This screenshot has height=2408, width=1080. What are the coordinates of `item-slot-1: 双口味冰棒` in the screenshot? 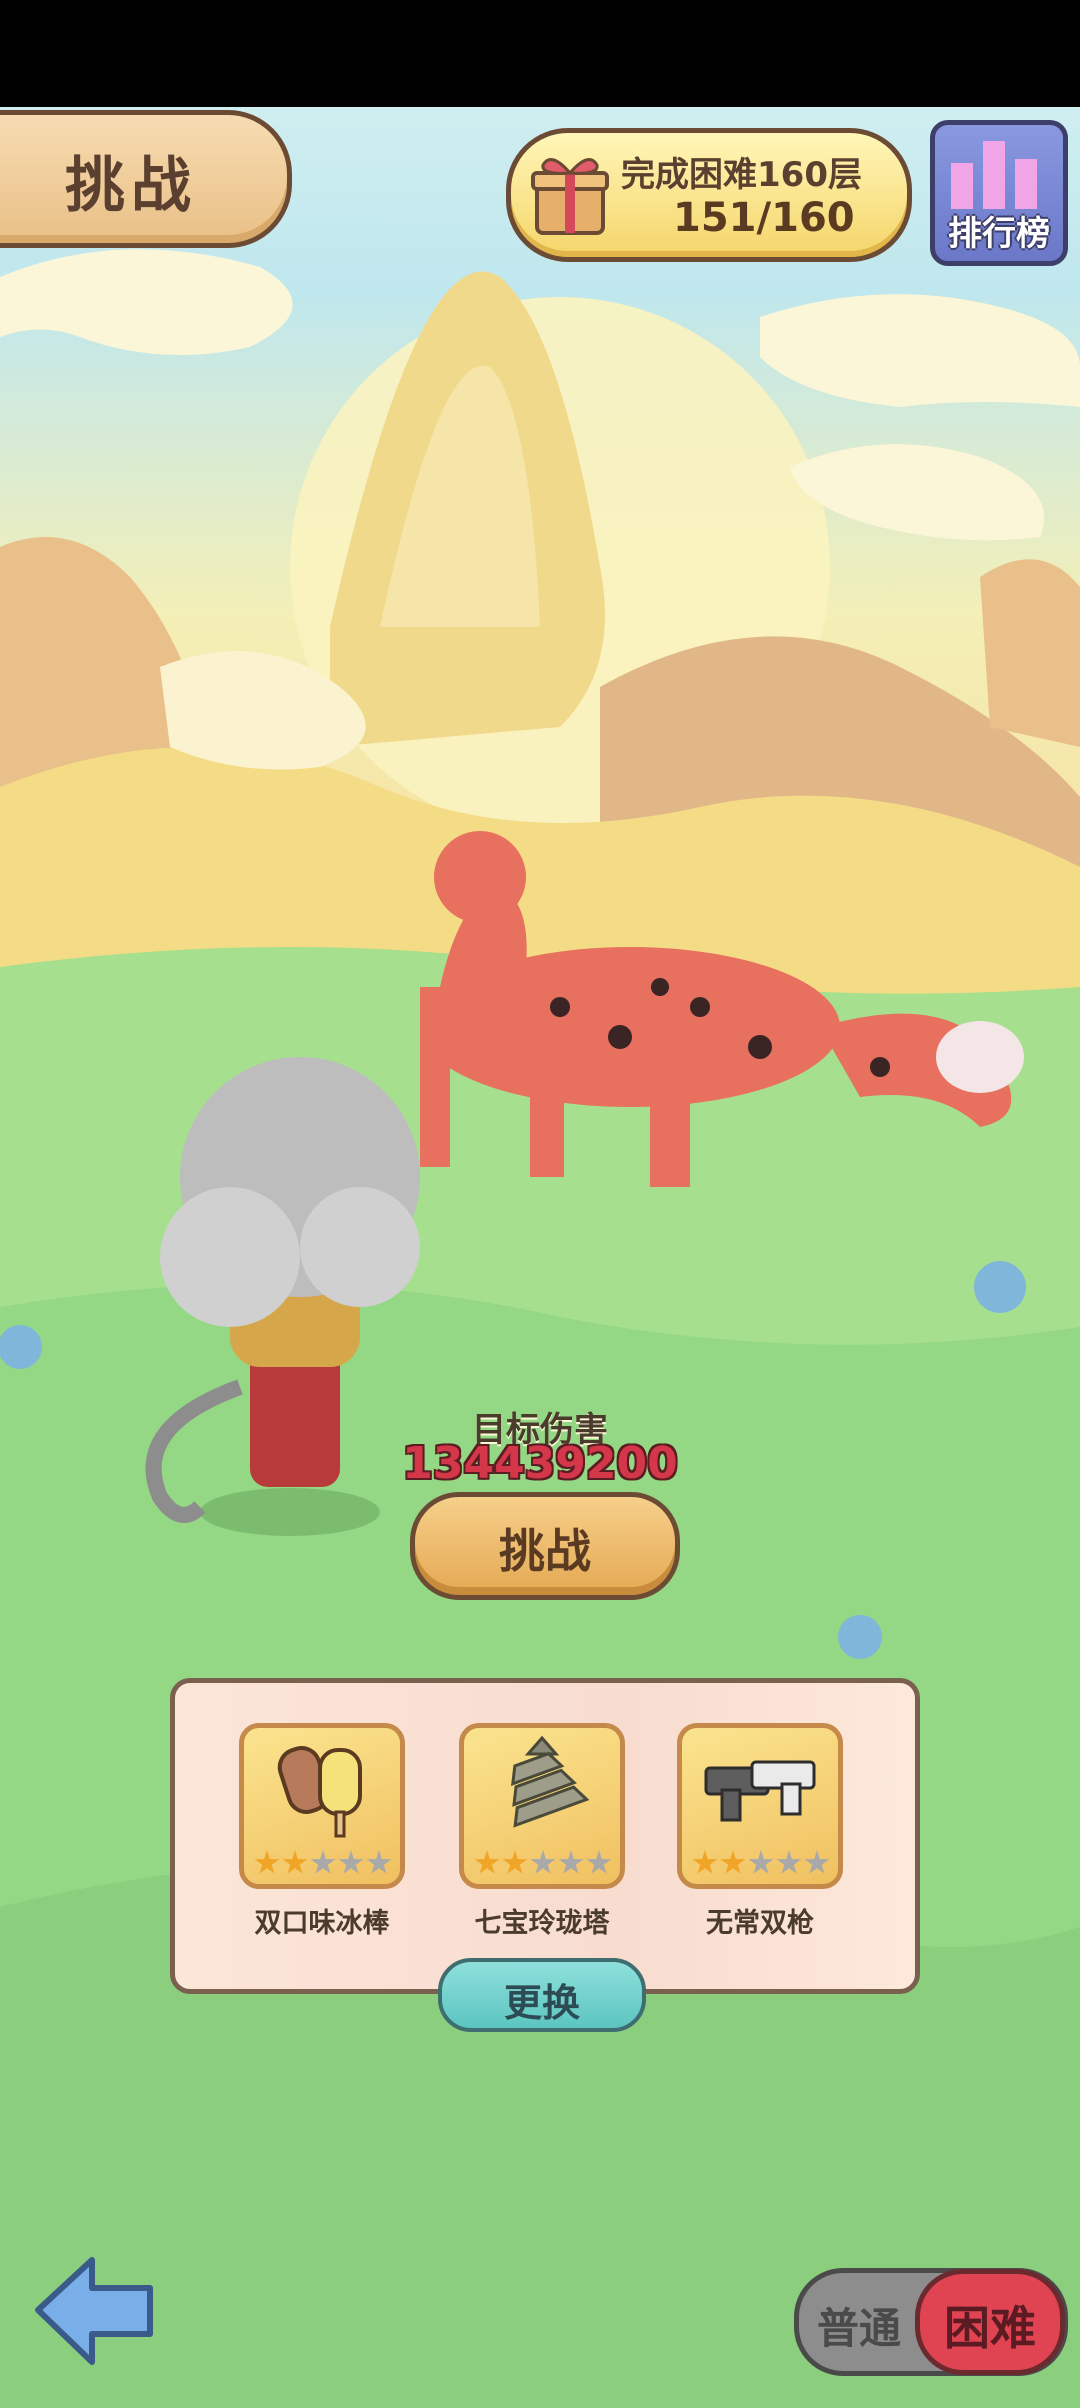 It's located at (322, 1831).